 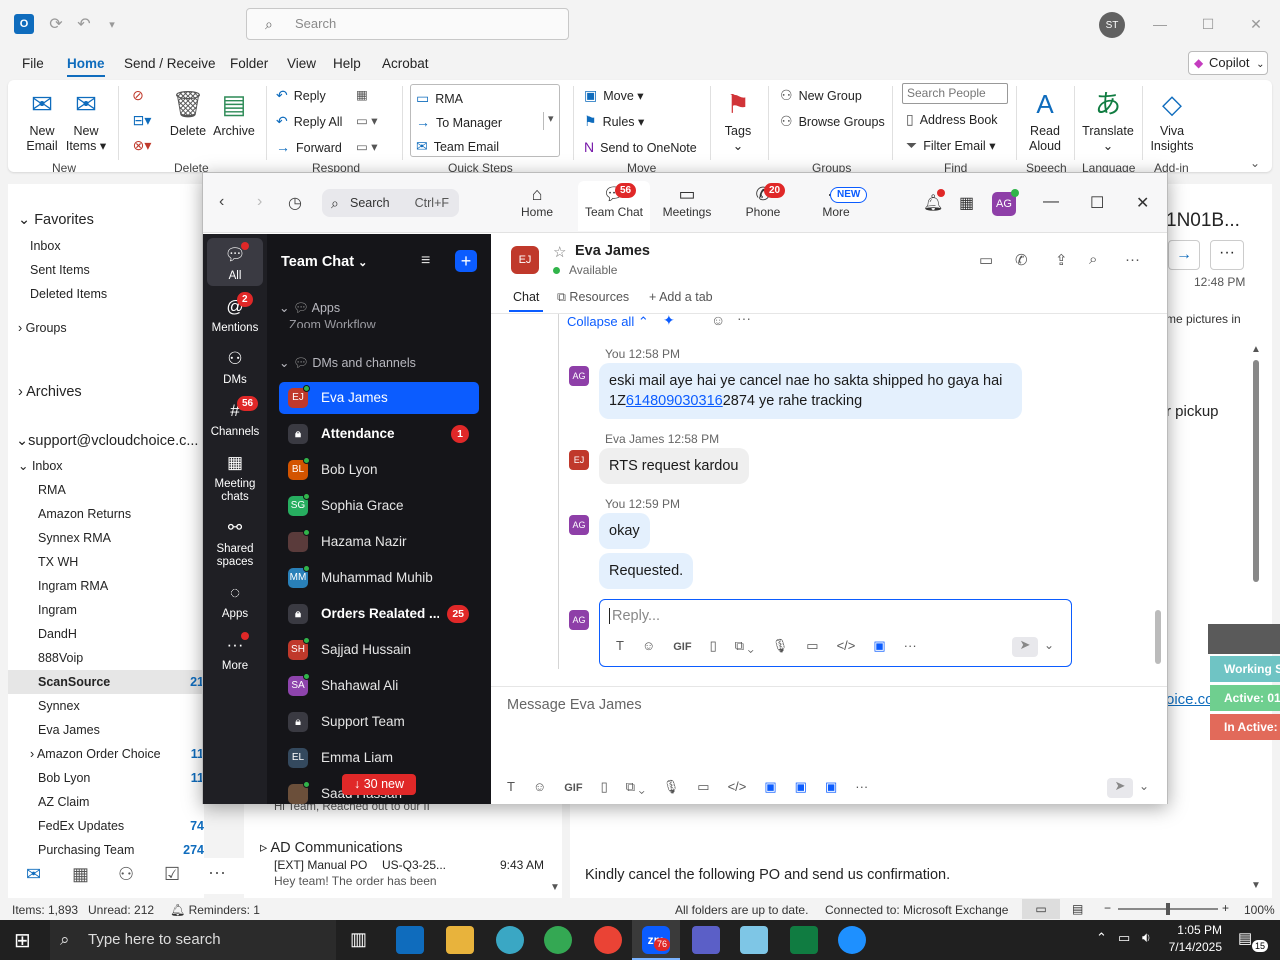 I want to click on reading-pane-scrollbar: ▲ ▼, so click(x=1256, y=618).